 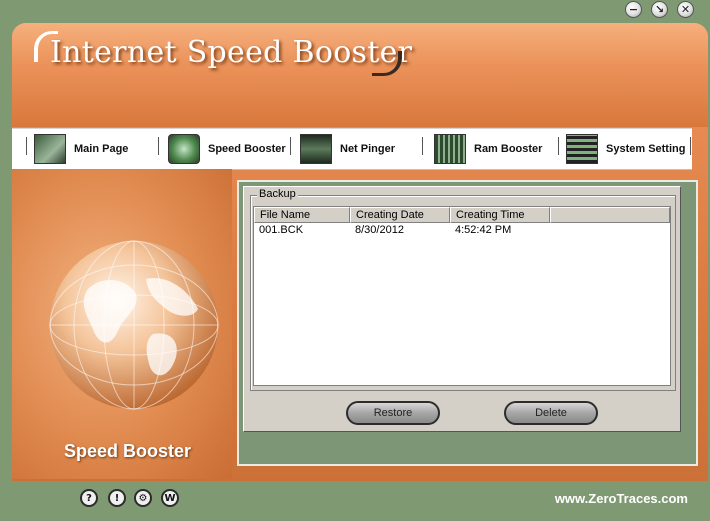 What do you see at coordinates (500, 215) in the screenshot?
I see `column-header-creating-time: Creating Time` at bounding box center [500, 215].